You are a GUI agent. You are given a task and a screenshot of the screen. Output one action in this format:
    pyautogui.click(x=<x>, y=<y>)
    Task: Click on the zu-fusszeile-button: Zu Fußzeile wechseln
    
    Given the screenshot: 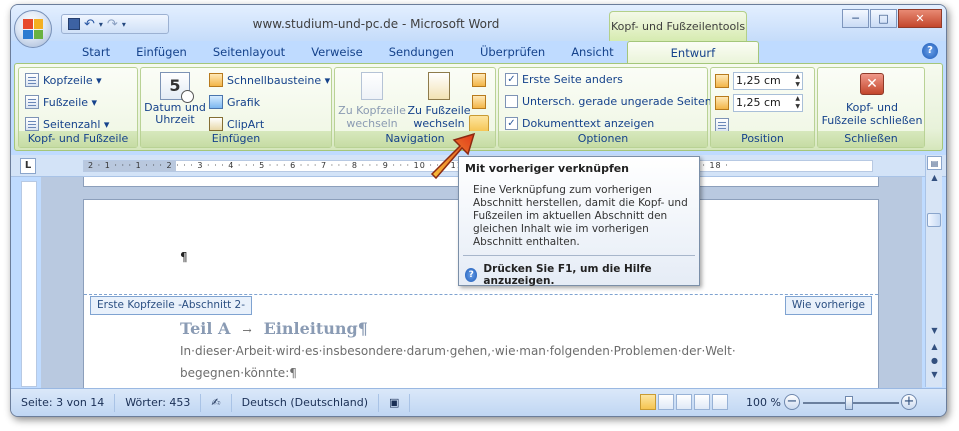 What is the action you would take?
    pyautogui.click(x=439, y=101)
    